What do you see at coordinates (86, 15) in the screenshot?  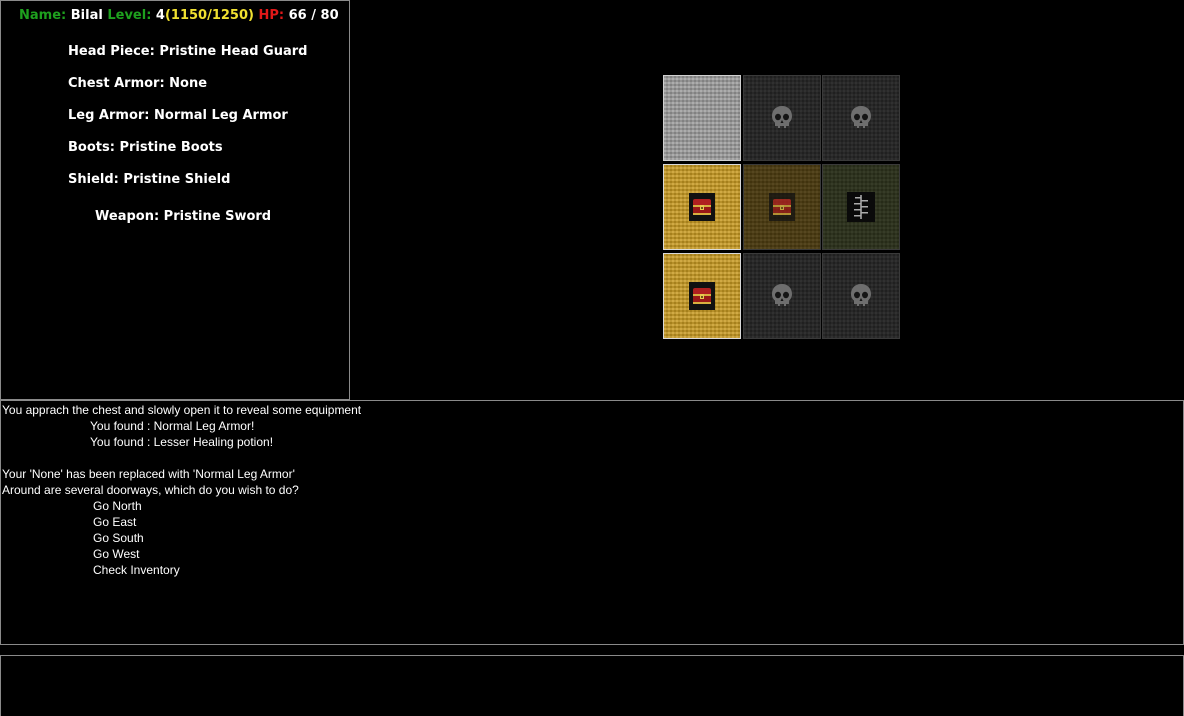 I see `player-name: Bilal` at bounding box center [86, 15].